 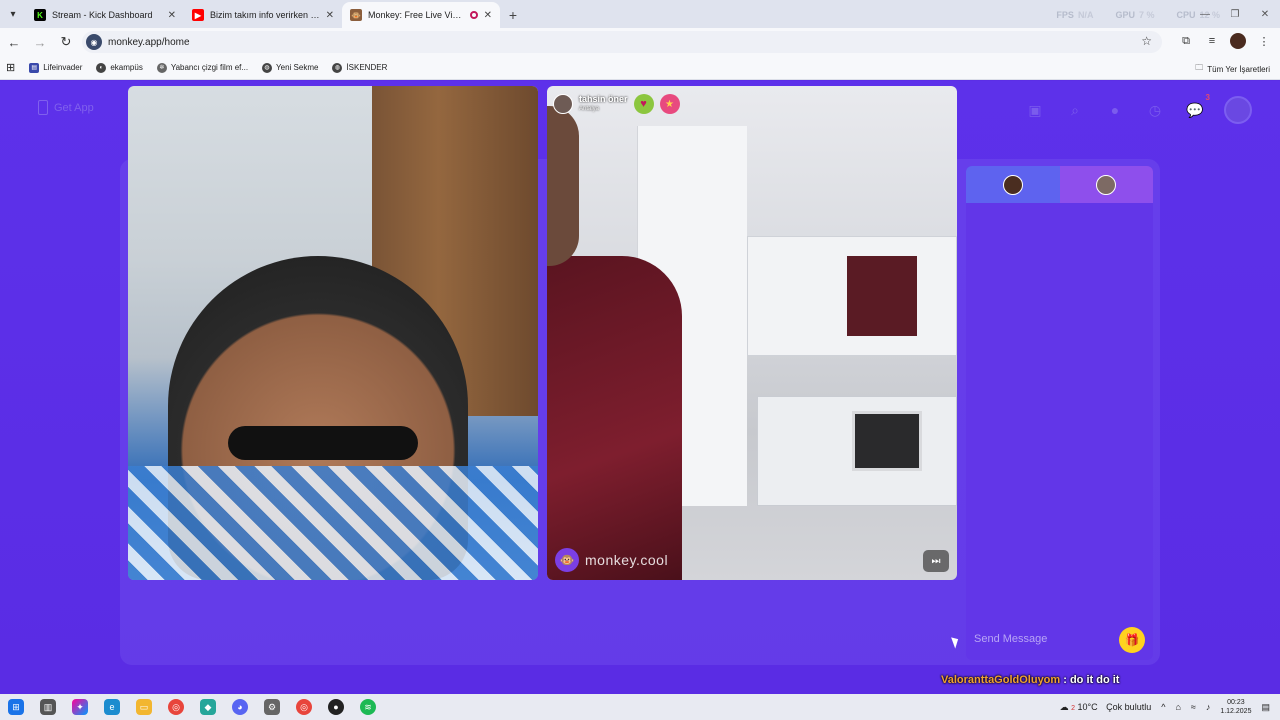 I want to click on clock-date: 1.12.2025, so click(x=1236, y=711).